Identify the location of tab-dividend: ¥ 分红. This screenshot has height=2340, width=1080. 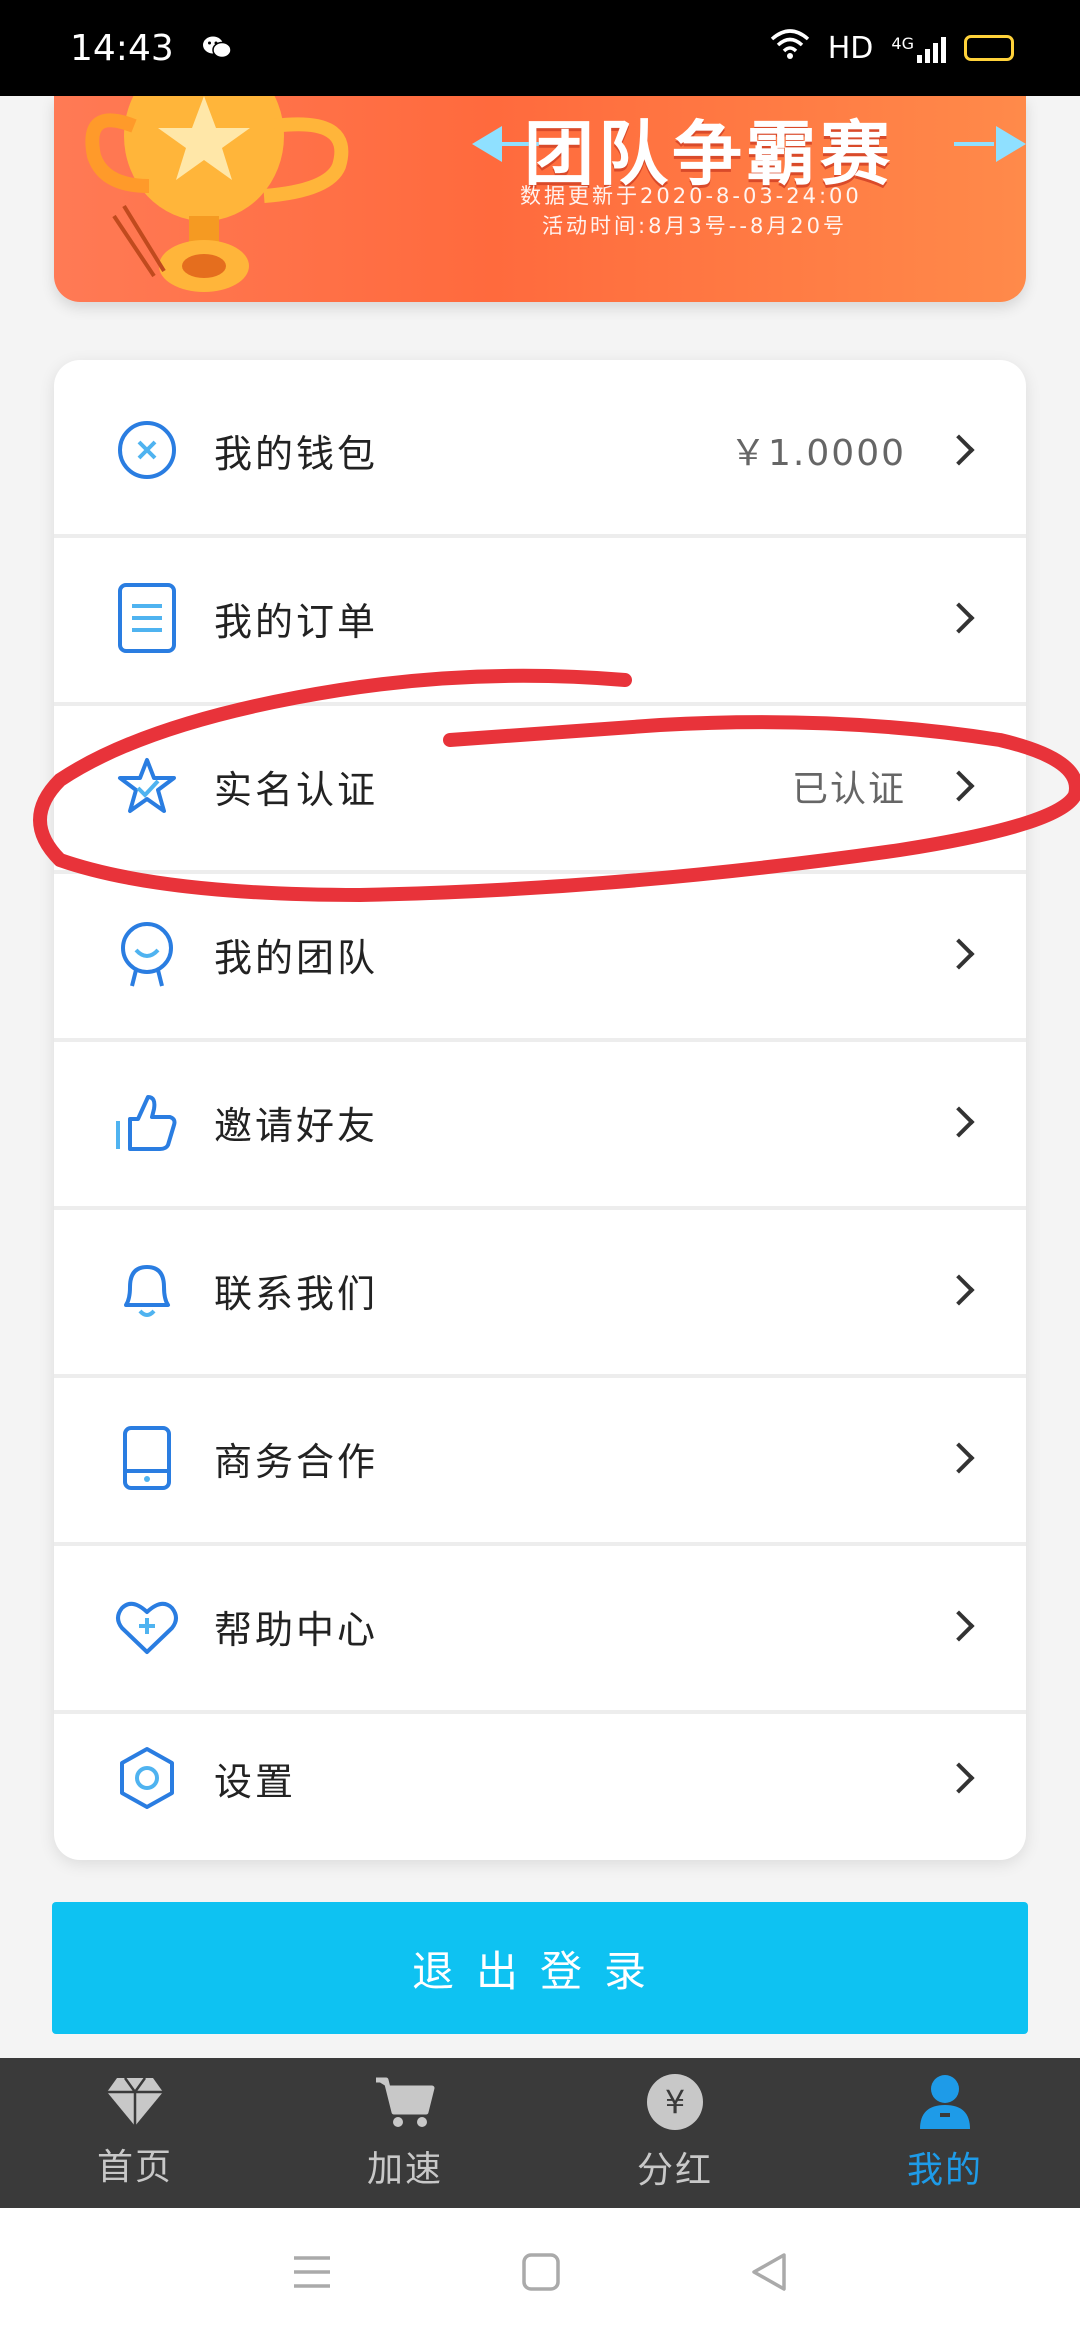
(675, 2133).